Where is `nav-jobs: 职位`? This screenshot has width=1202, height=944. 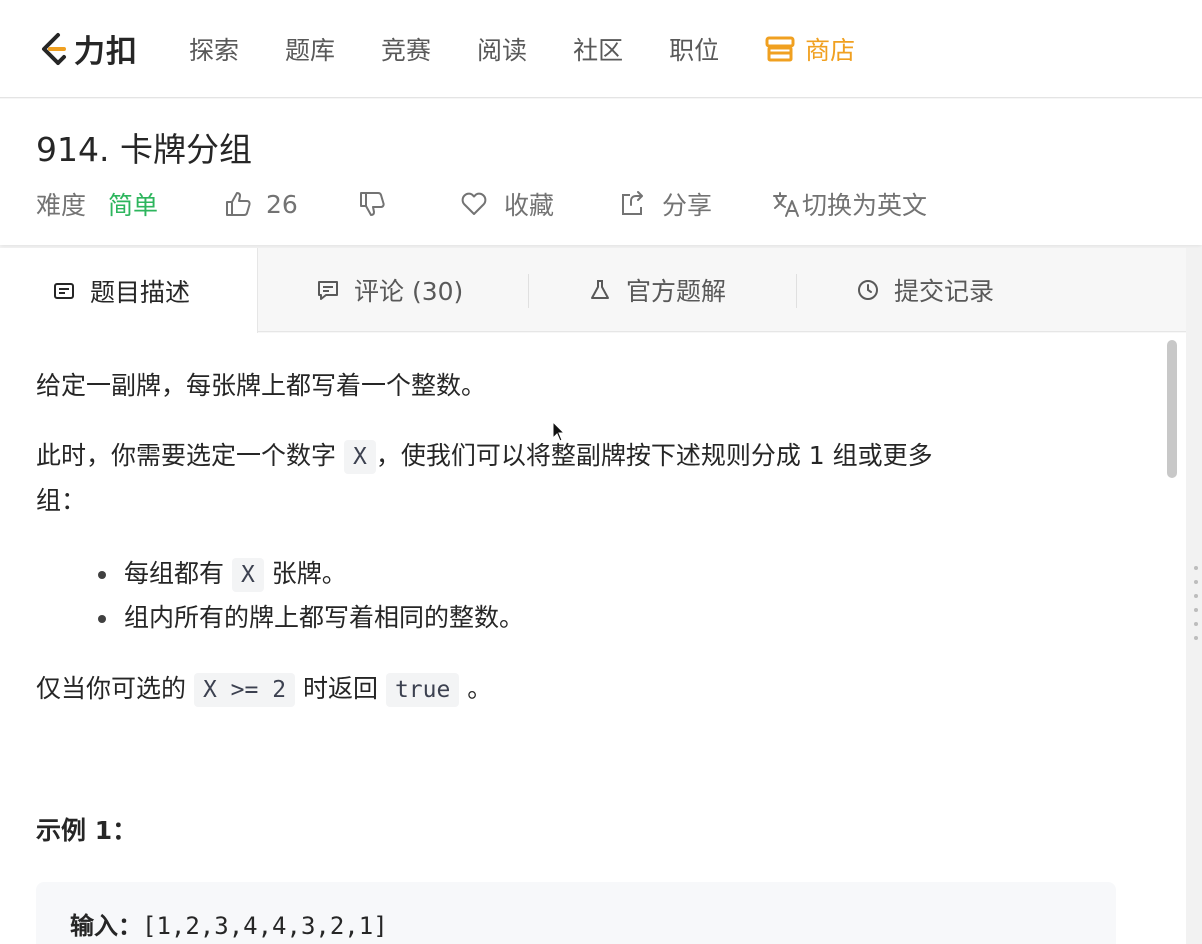
nav-jobs: 职位 is located at coordinates (694, 49).